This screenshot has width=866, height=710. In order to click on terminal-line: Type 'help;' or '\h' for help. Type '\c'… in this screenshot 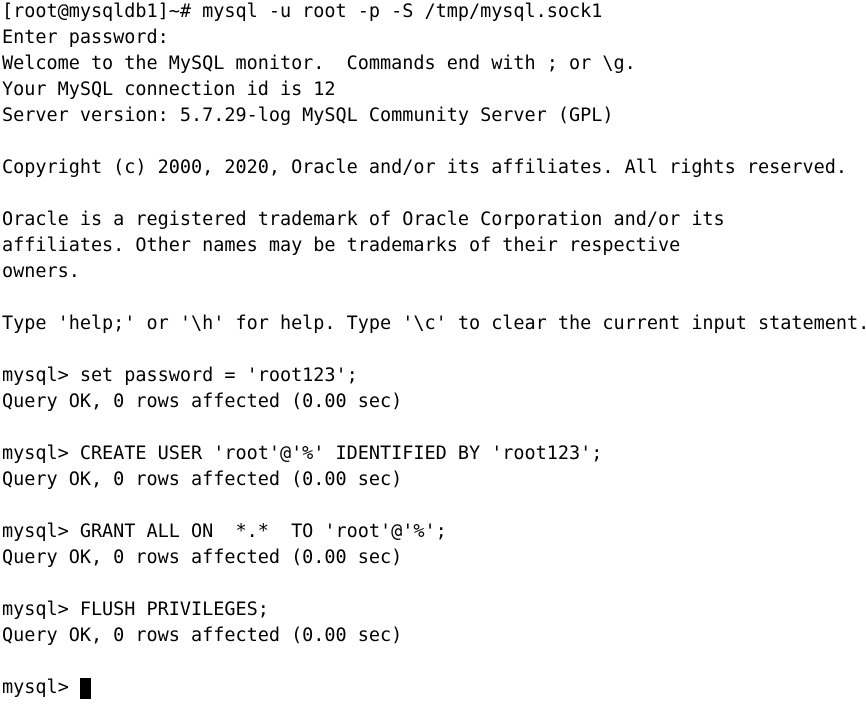, I will do `click(434, 323)`.